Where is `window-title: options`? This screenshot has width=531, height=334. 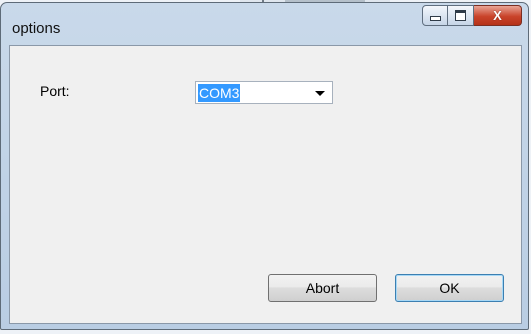
window-title: options is located at coordinates (36, 28).